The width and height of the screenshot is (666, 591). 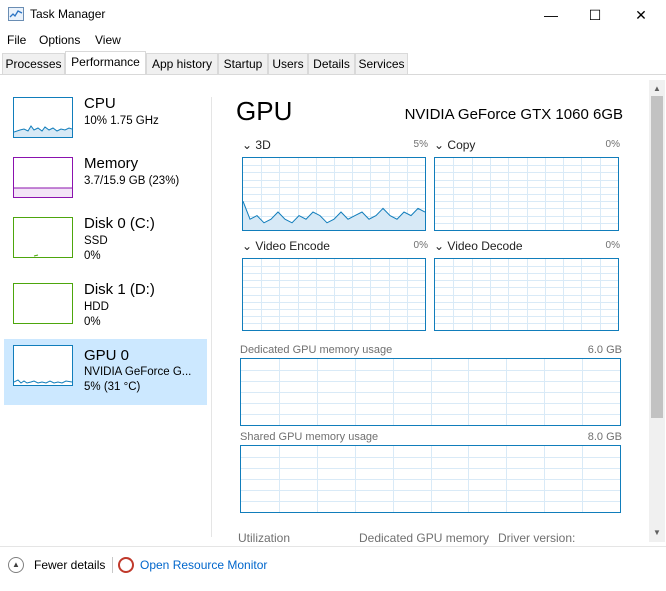 I want to click on shared-memory-label: Shared GPU memory usage, so click(x=309, y=437).